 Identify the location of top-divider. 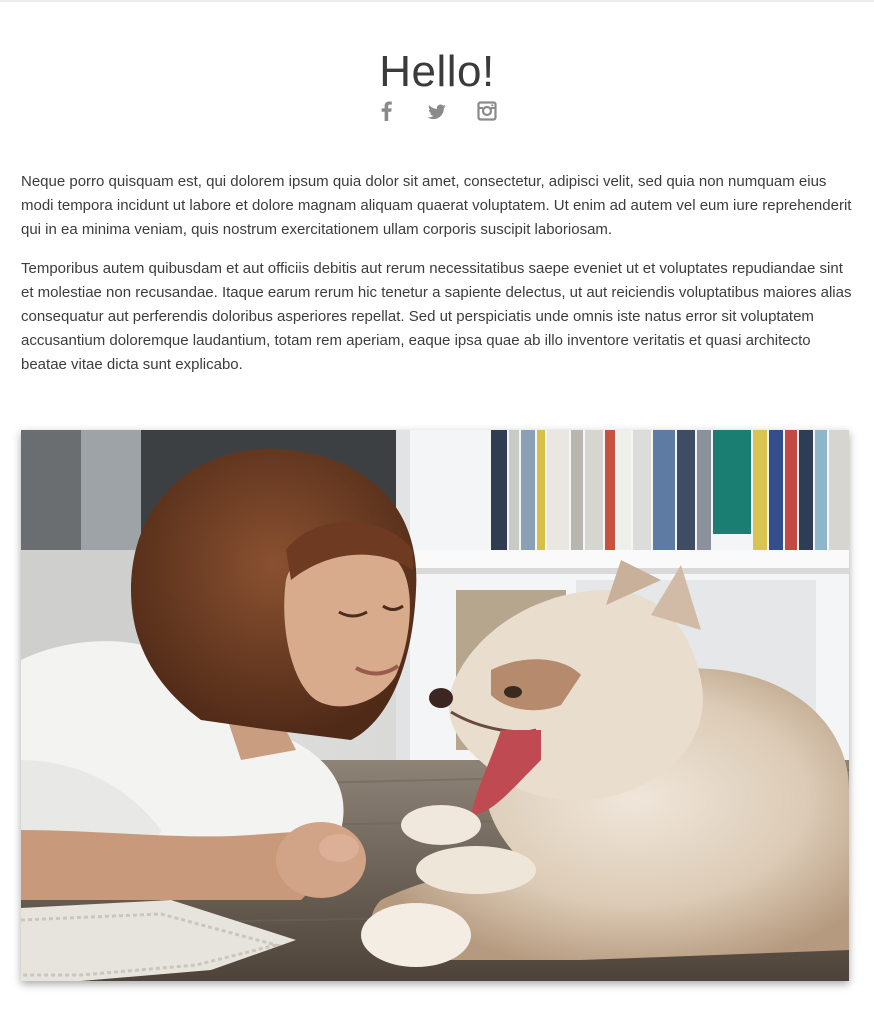
(437, 1).